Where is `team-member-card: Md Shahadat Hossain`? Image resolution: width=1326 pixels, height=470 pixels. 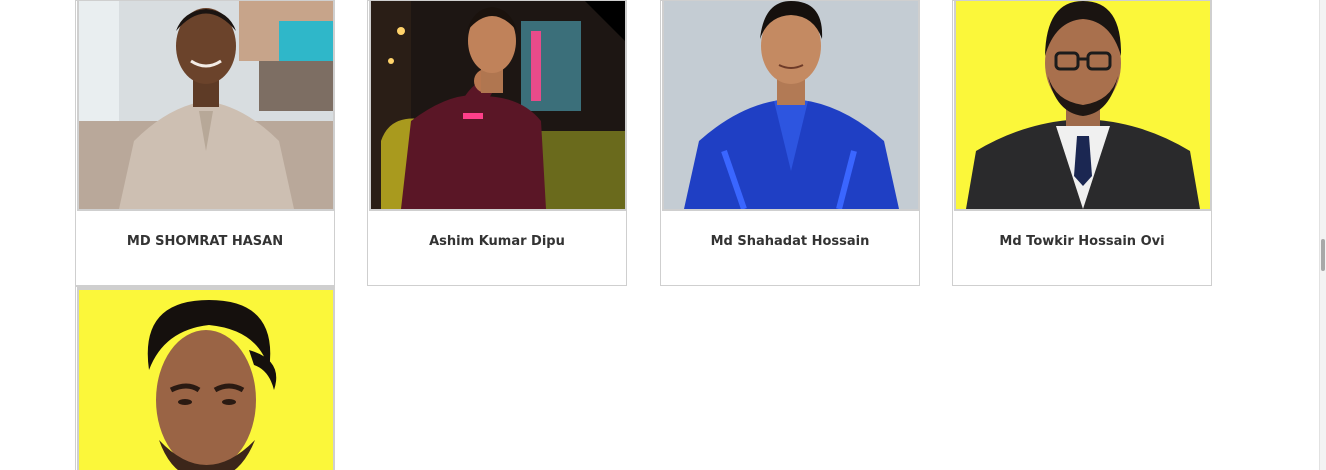 team-member-card: Md Shahadat Hossain is located at coordinates (790, 143).